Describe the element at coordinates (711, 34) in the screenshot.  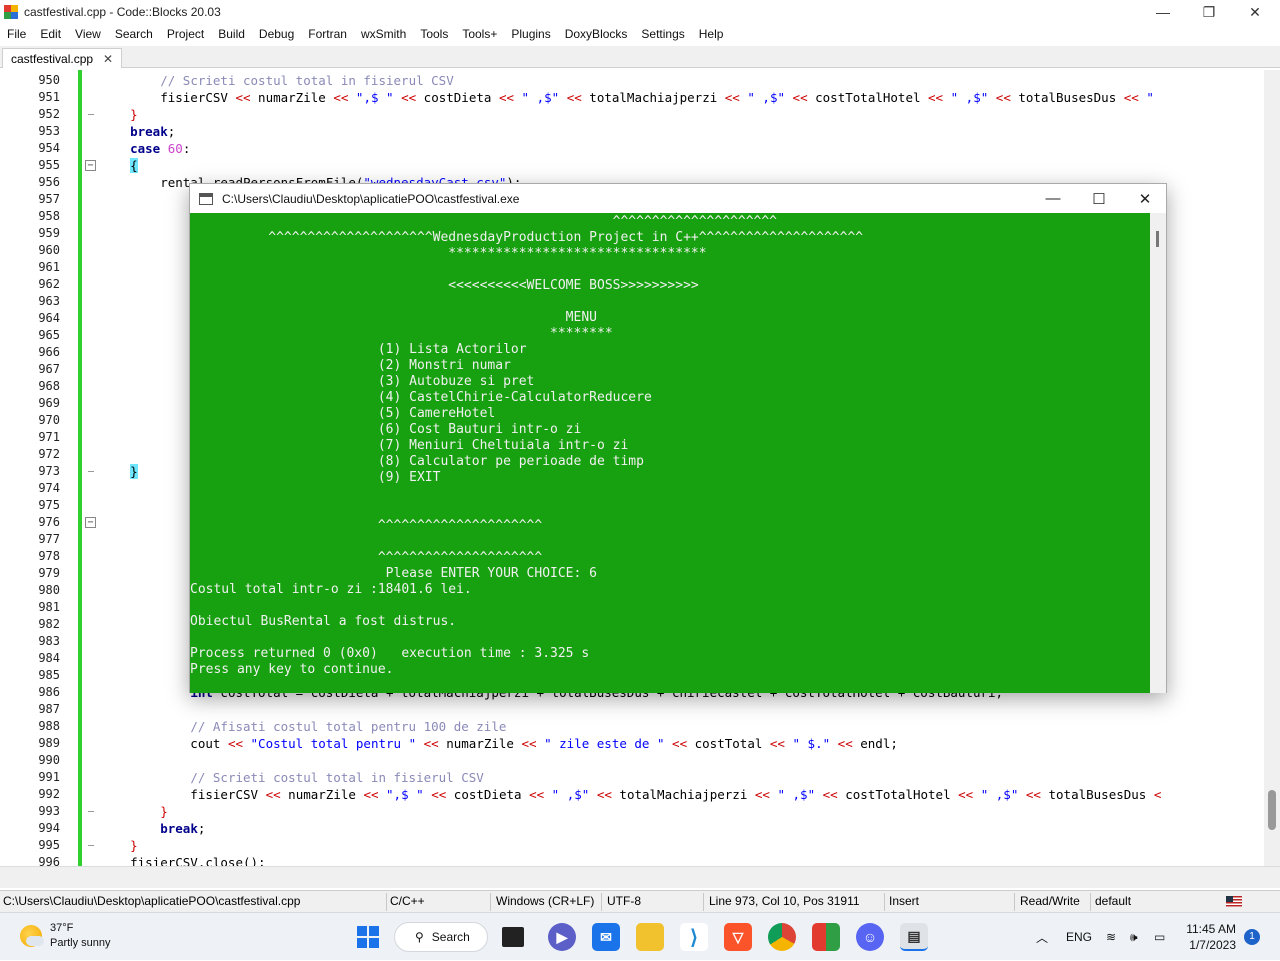
I see `menu-help: Help` at that location.